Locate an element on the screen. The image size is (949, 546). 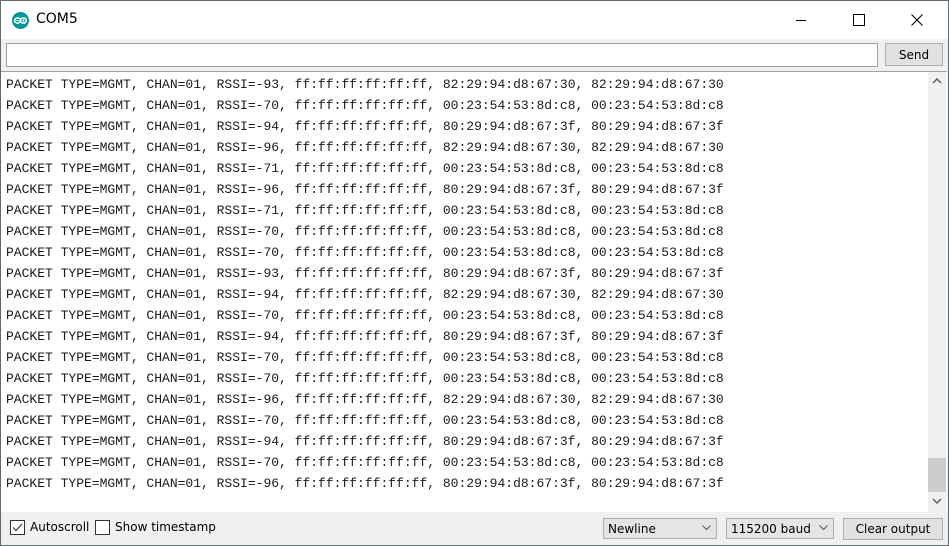
send-button: Send is located at coordinates (914, 54).